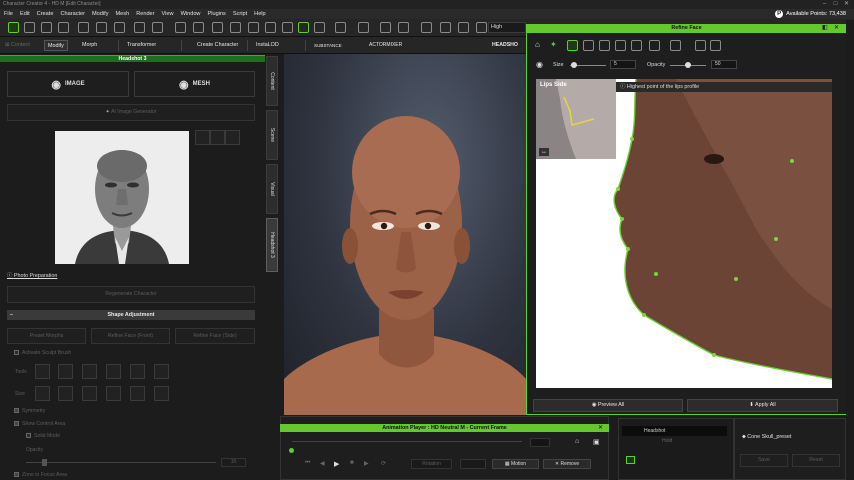  What do you see at coordinates (715, 45) in the screenshot?
I see `refine-reset-icon` at bounding box center [715, 45].